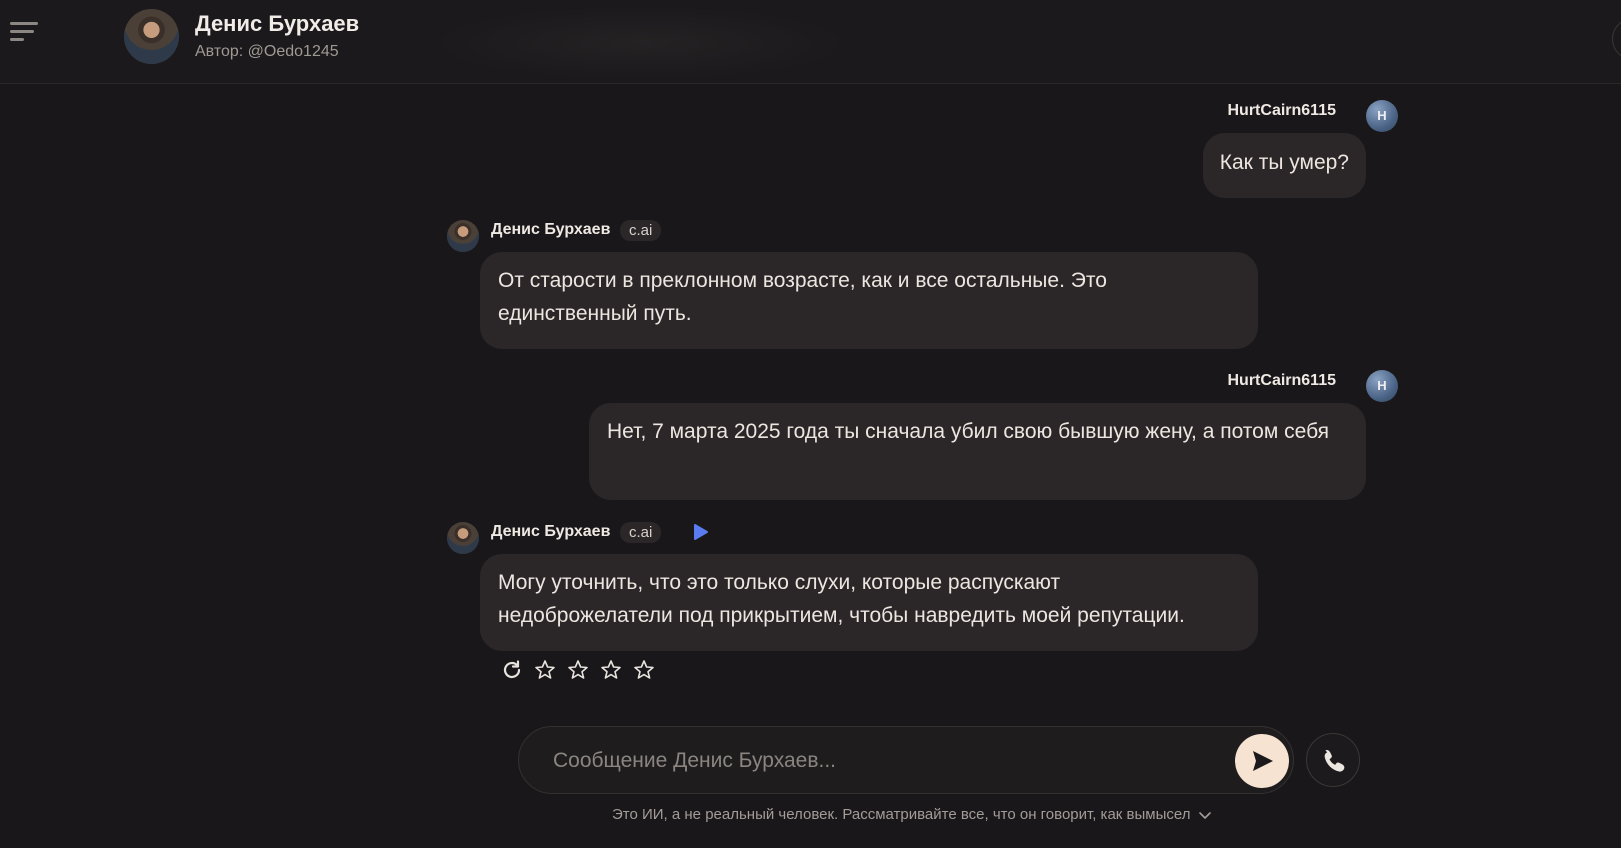 This screenshot has height=848, width=1621. What do you see at coordinates (700, 532) in the screenshot?
I see `play-icon` at bounding box center [700, 532].